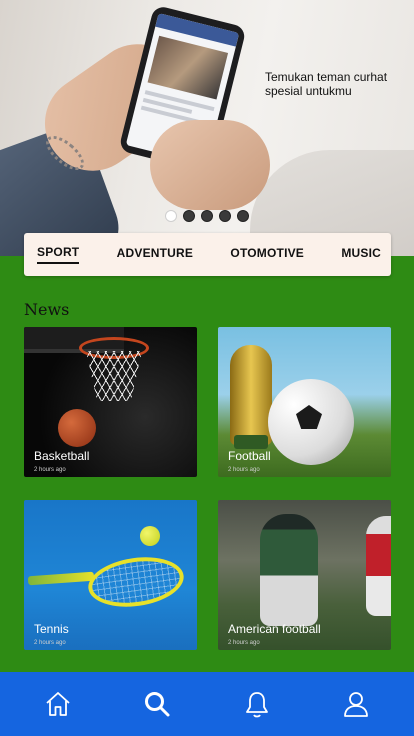 The width and height of the screenshot is (414, 736). What do you see at coordinates (207, 704) in the screenshot?
I see `bottom-navigation` at bounding box center [207, 704].